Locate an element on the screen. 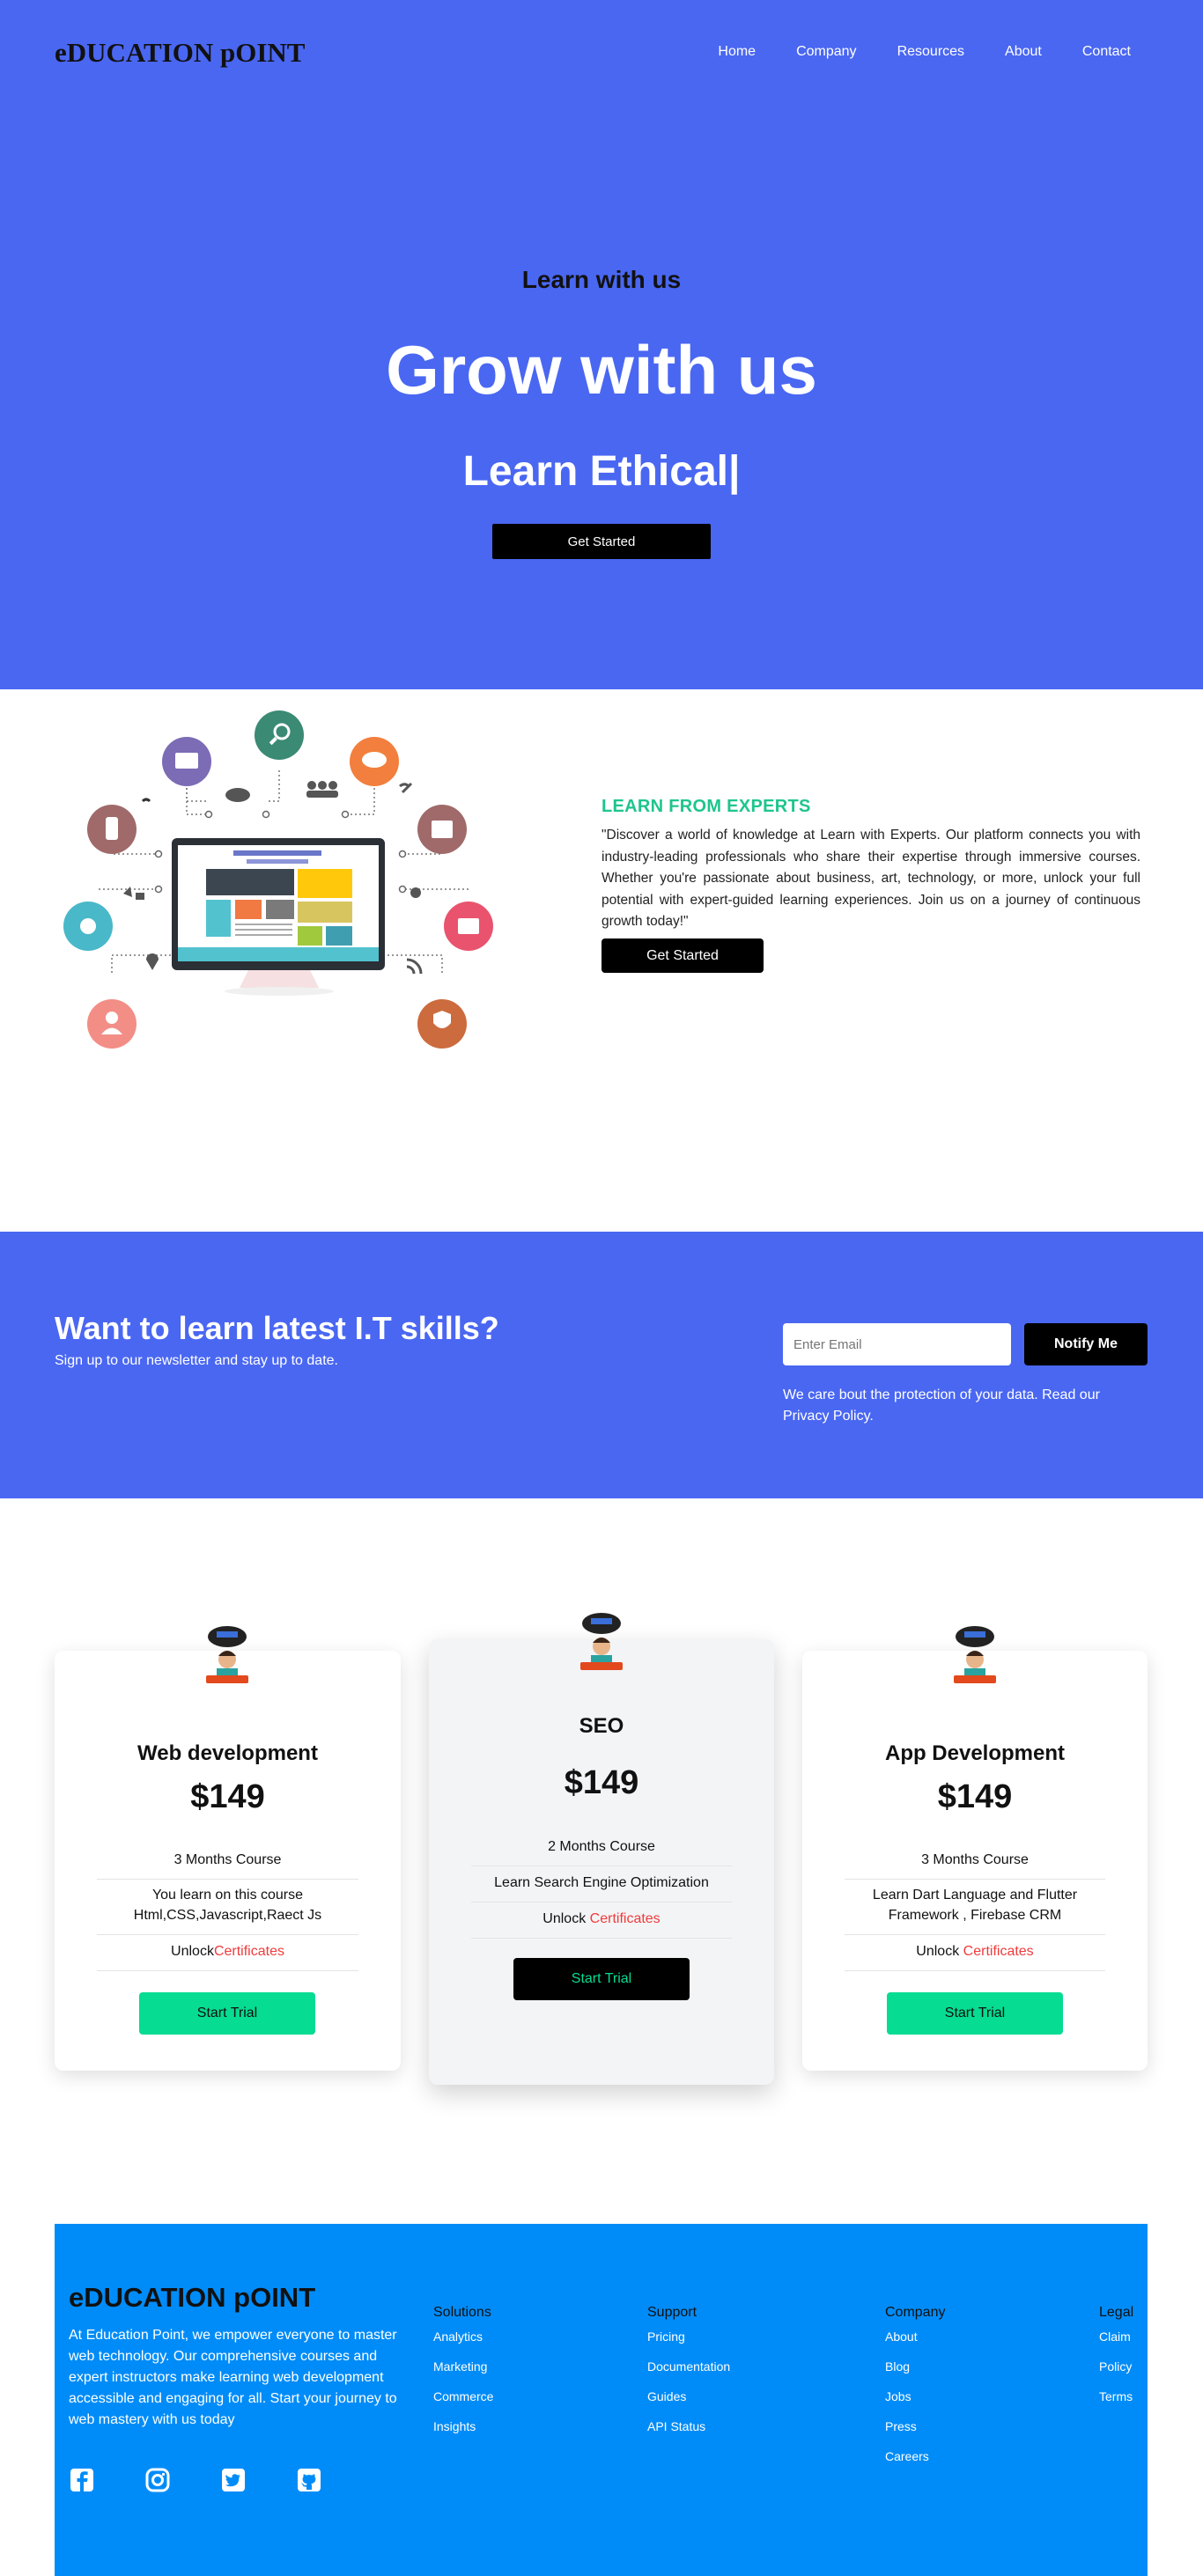  footer-link: Terms is located at coordinates (1116, 2396).